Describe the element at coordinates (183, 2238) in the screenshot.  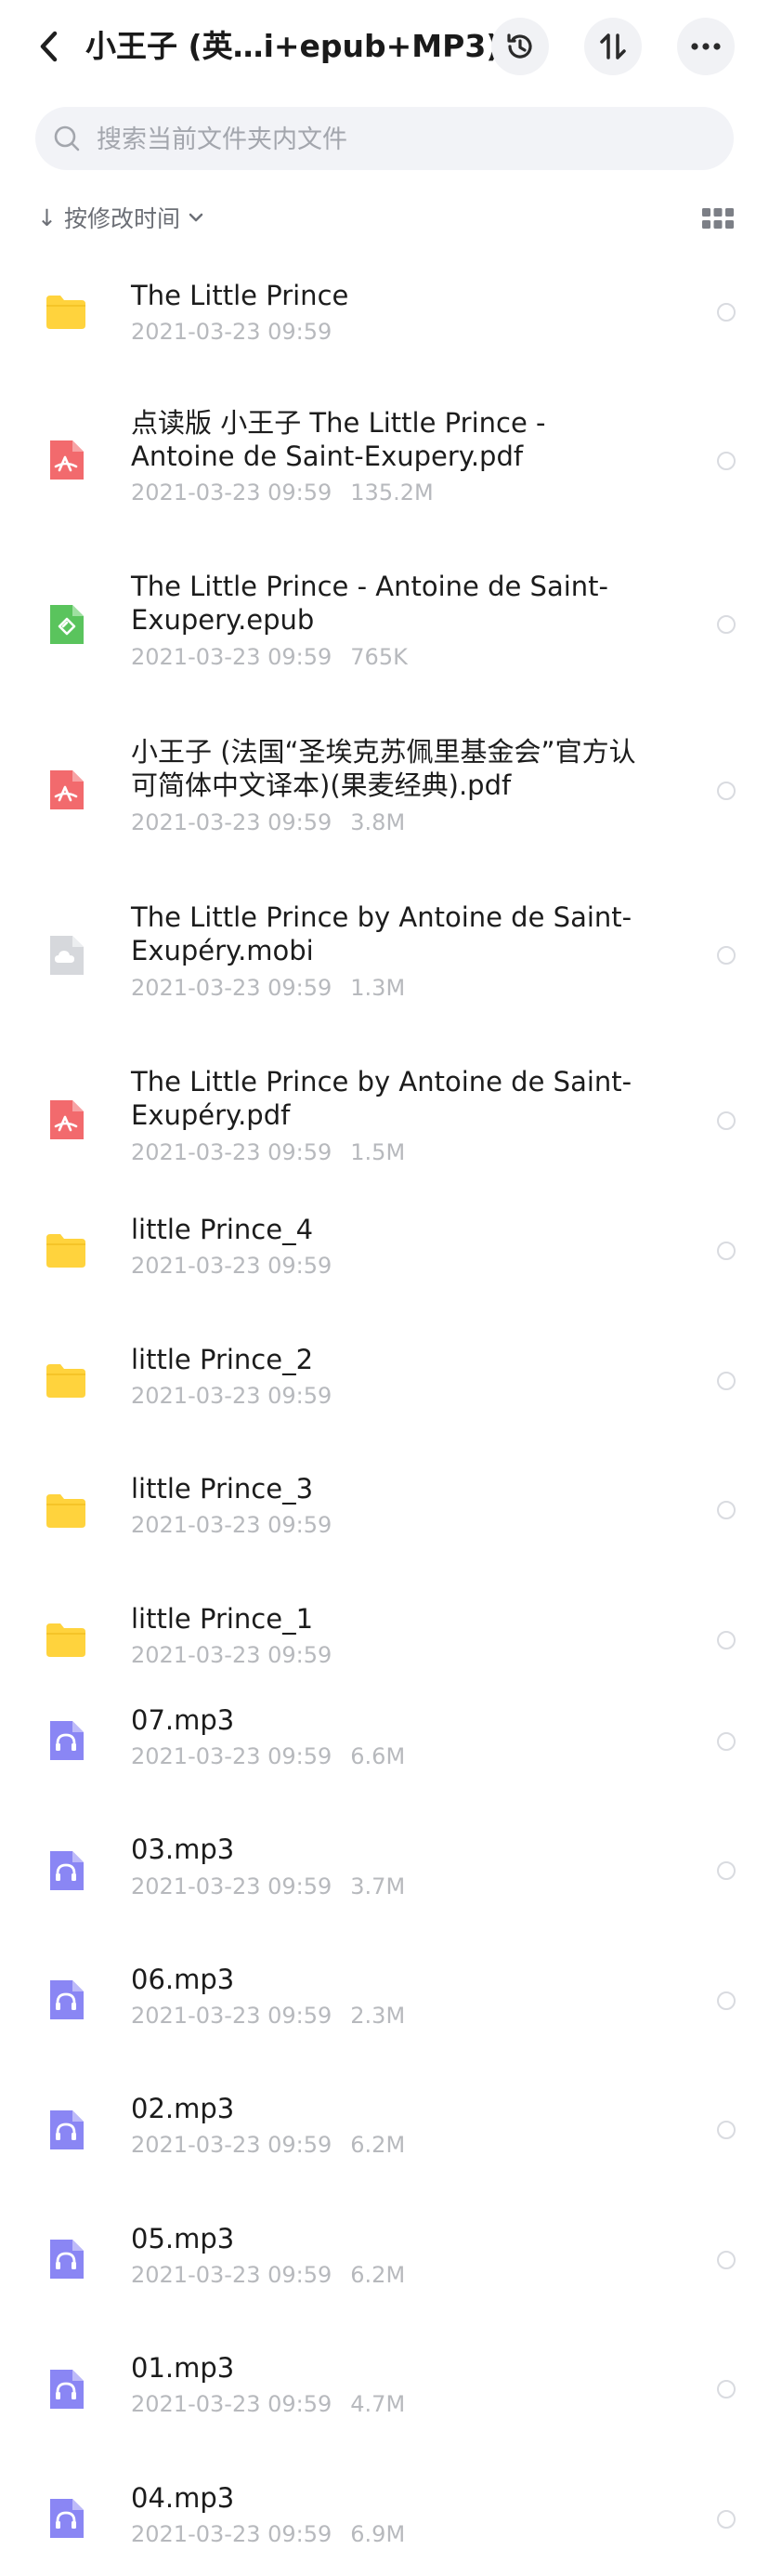
I see `file-name: 05.mp3` at that location.